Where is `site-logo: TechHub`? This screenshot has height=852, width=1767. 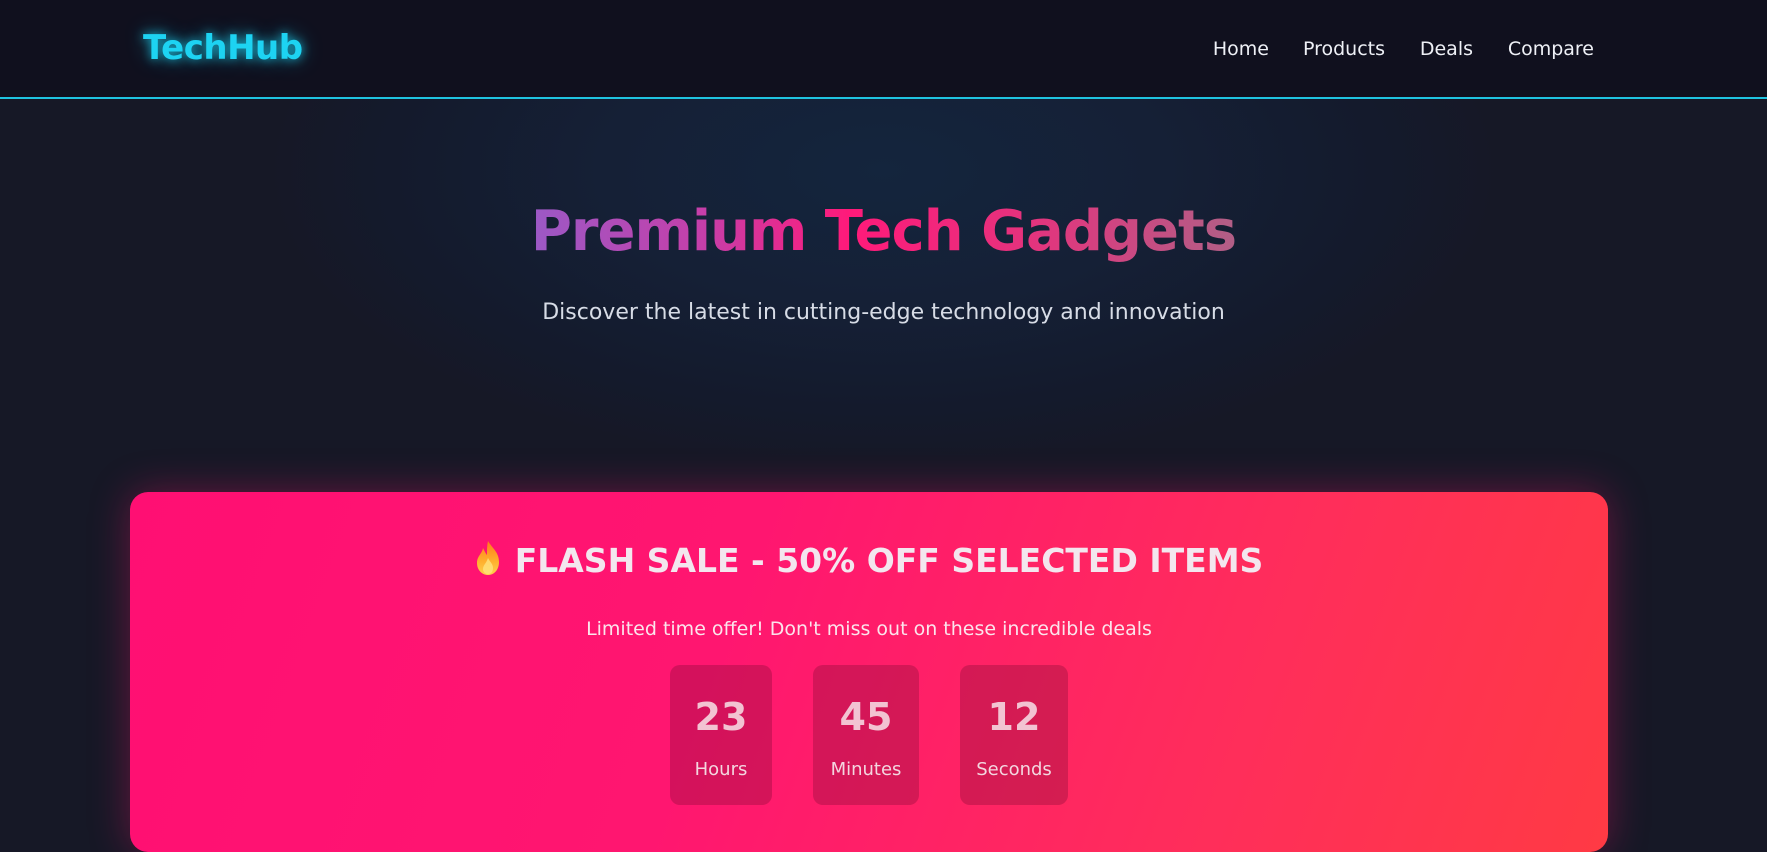 site-logo: TechHub is located at coordinates (223, 48).